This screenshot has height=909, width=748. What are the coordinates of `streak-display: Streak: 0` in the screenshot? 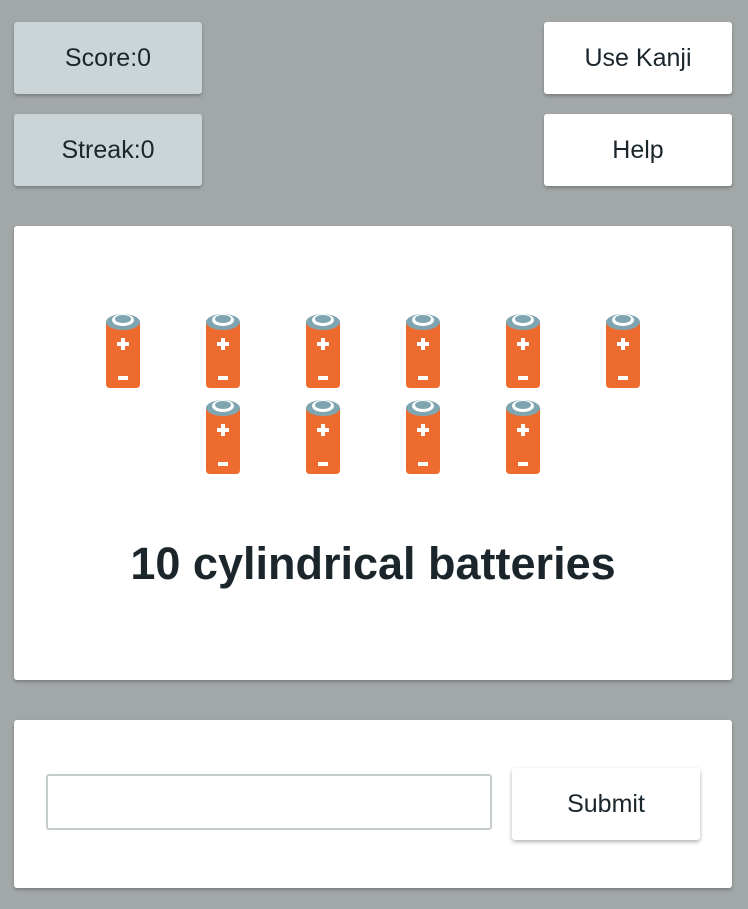 It's located at (108, 150).